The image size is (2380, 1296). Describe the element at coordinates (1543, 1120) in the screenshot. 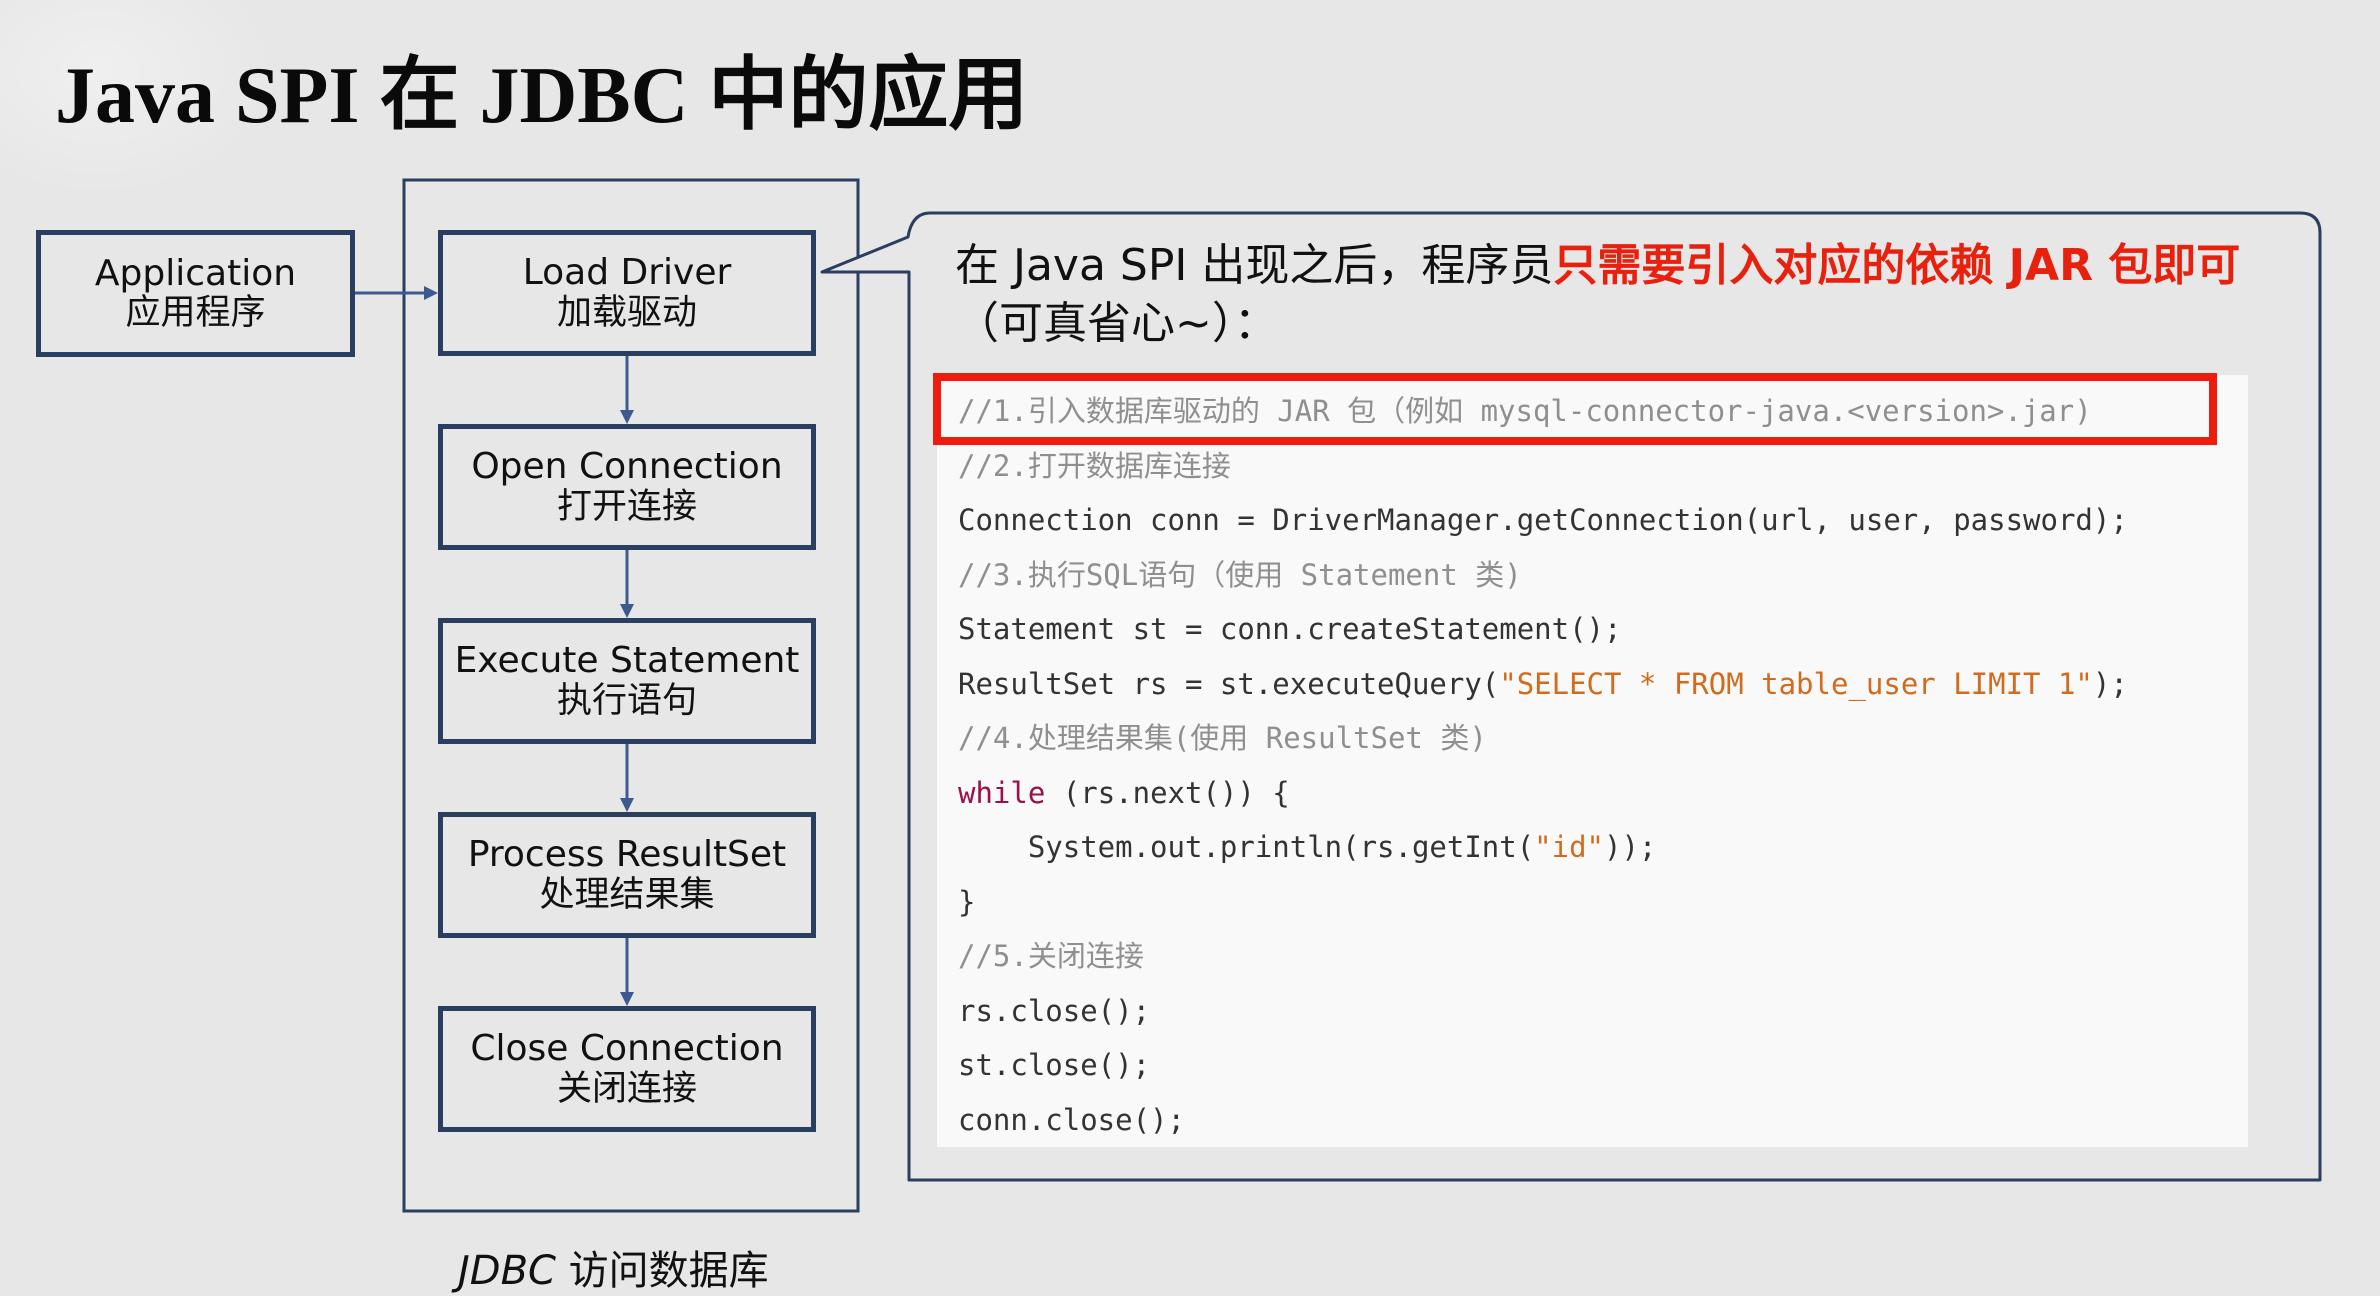

I see `code-line: conn.close();` at that location.